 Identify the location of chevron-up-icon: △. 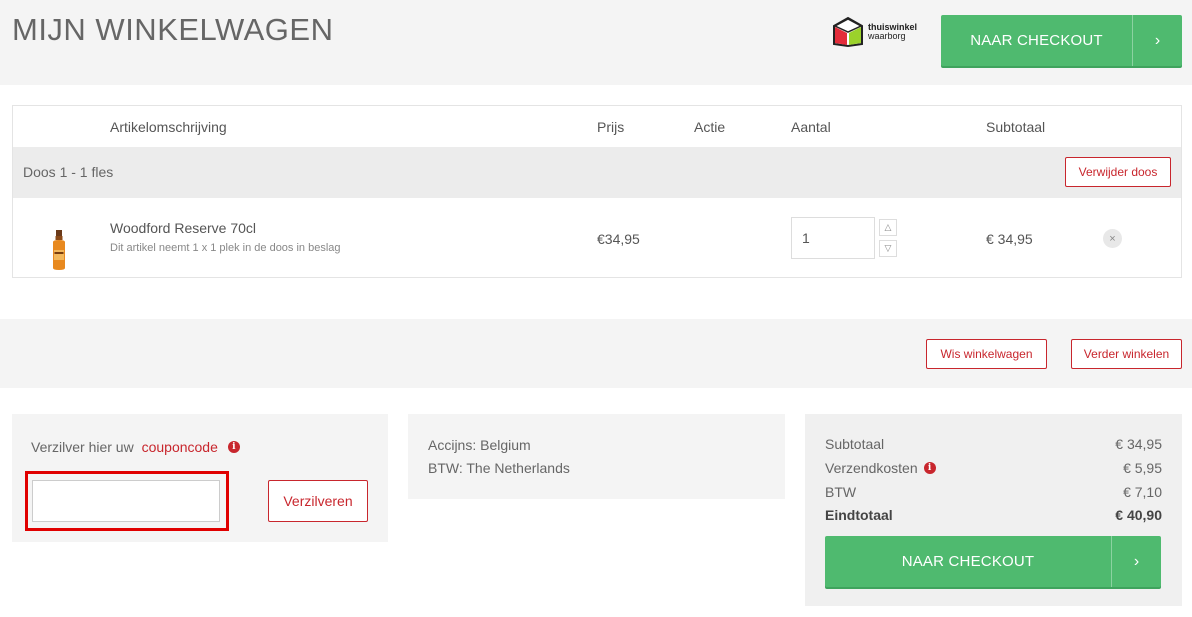
(888, 227).